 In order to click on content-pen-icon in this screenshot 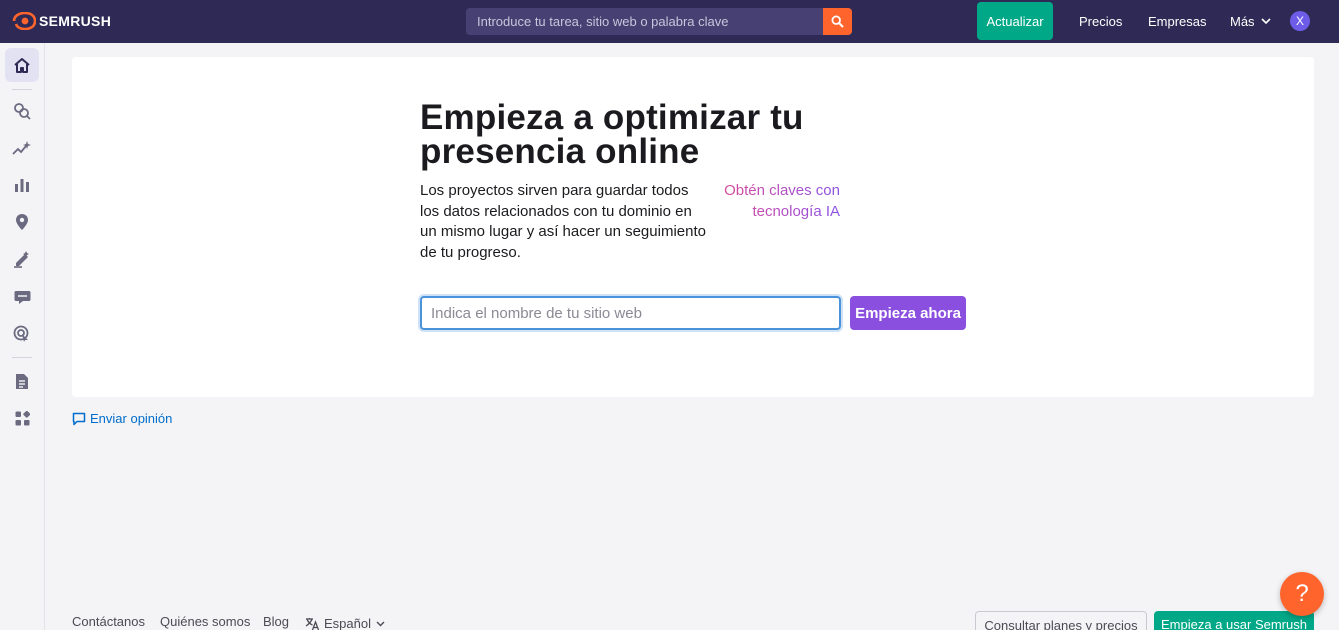, I will do `click(21, 259)`.